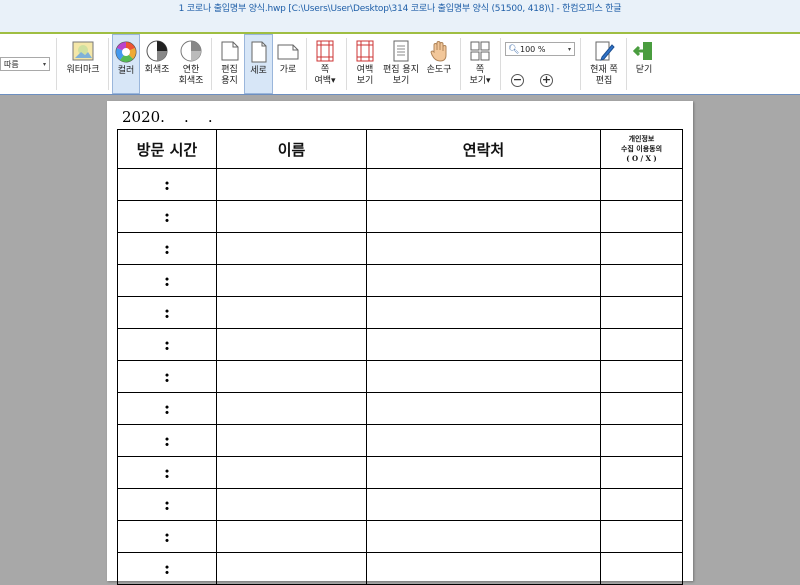 The image size is (800, 585). Describe the element at coordinates (604, 64) in the screenshot. I see `current-page-edit-button: 현재 쪽 편집` at that location.